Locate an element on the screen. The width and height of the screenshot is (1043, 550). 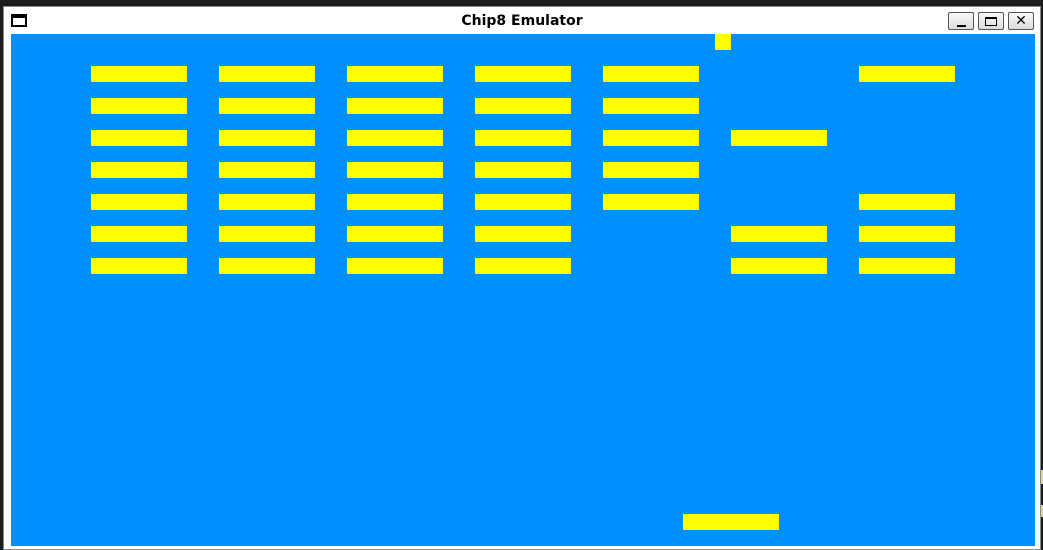
maximize-button is located at coordinates (991, 21).